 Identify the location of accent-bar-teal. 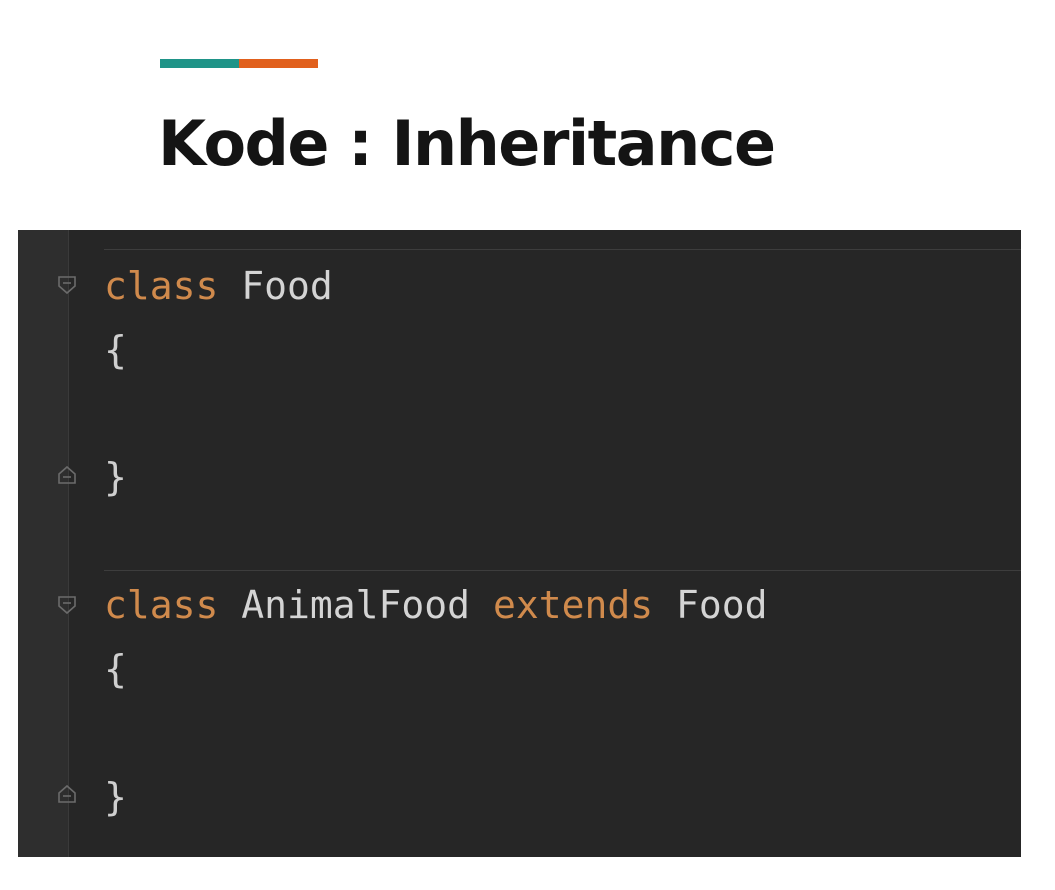
(199, 63).